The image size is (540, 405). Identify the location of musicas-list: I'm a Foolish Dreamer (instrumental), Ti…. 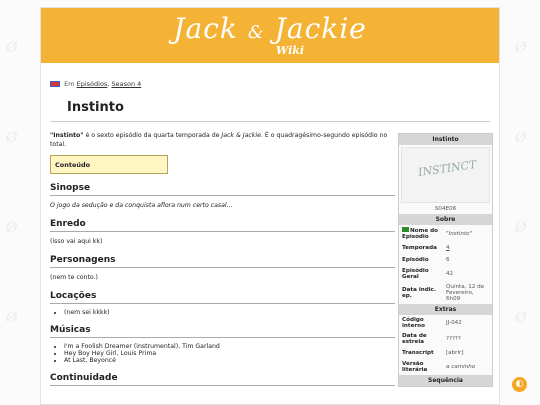
(222, 353).